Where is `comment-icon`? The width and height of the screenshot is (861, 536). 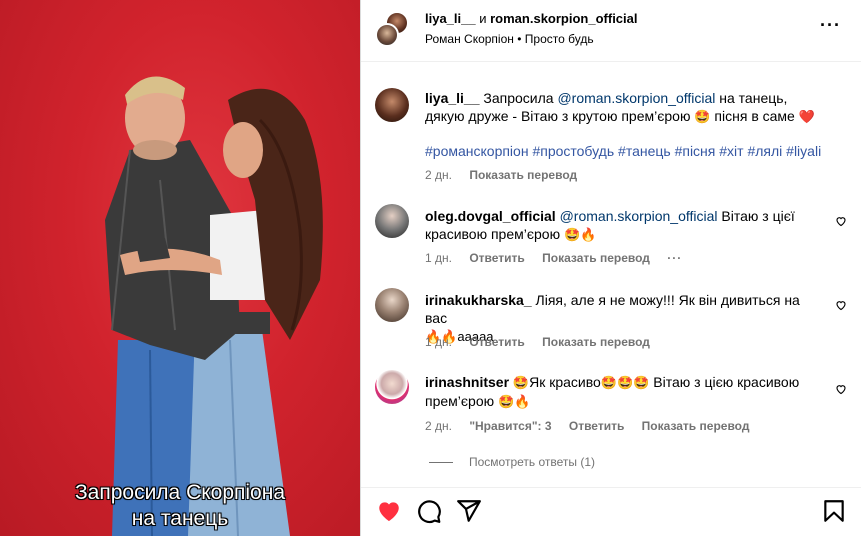 comment-icon is located at coordinates (429, 511).